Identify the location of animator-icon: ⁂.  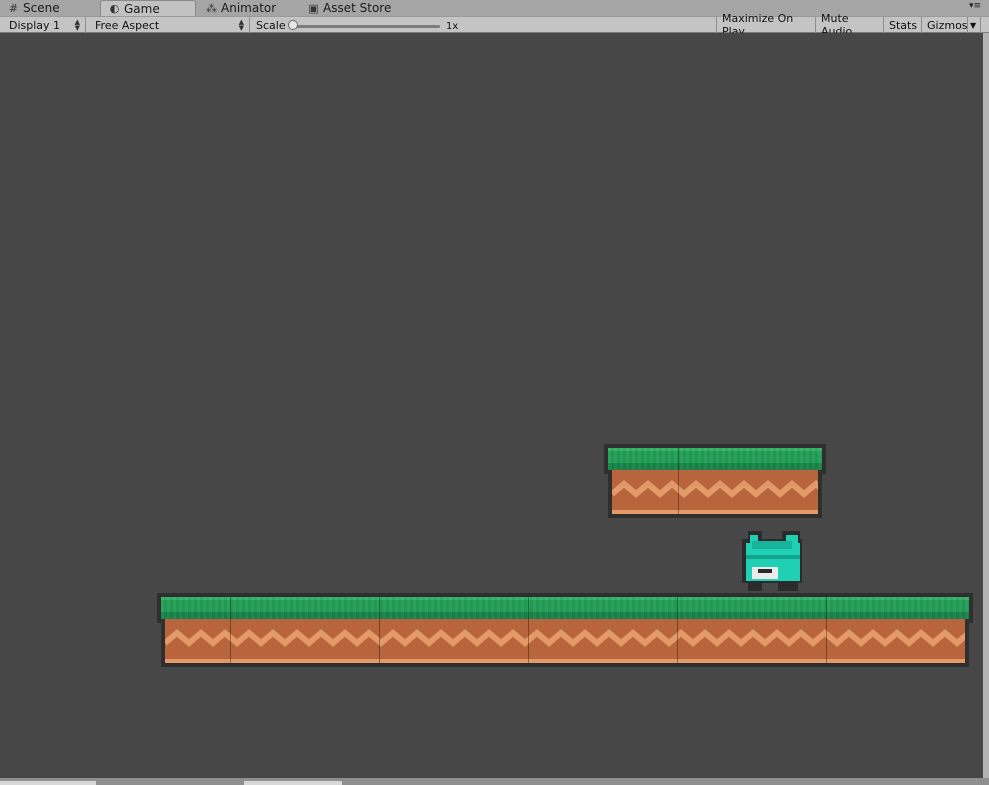
(211, 8).